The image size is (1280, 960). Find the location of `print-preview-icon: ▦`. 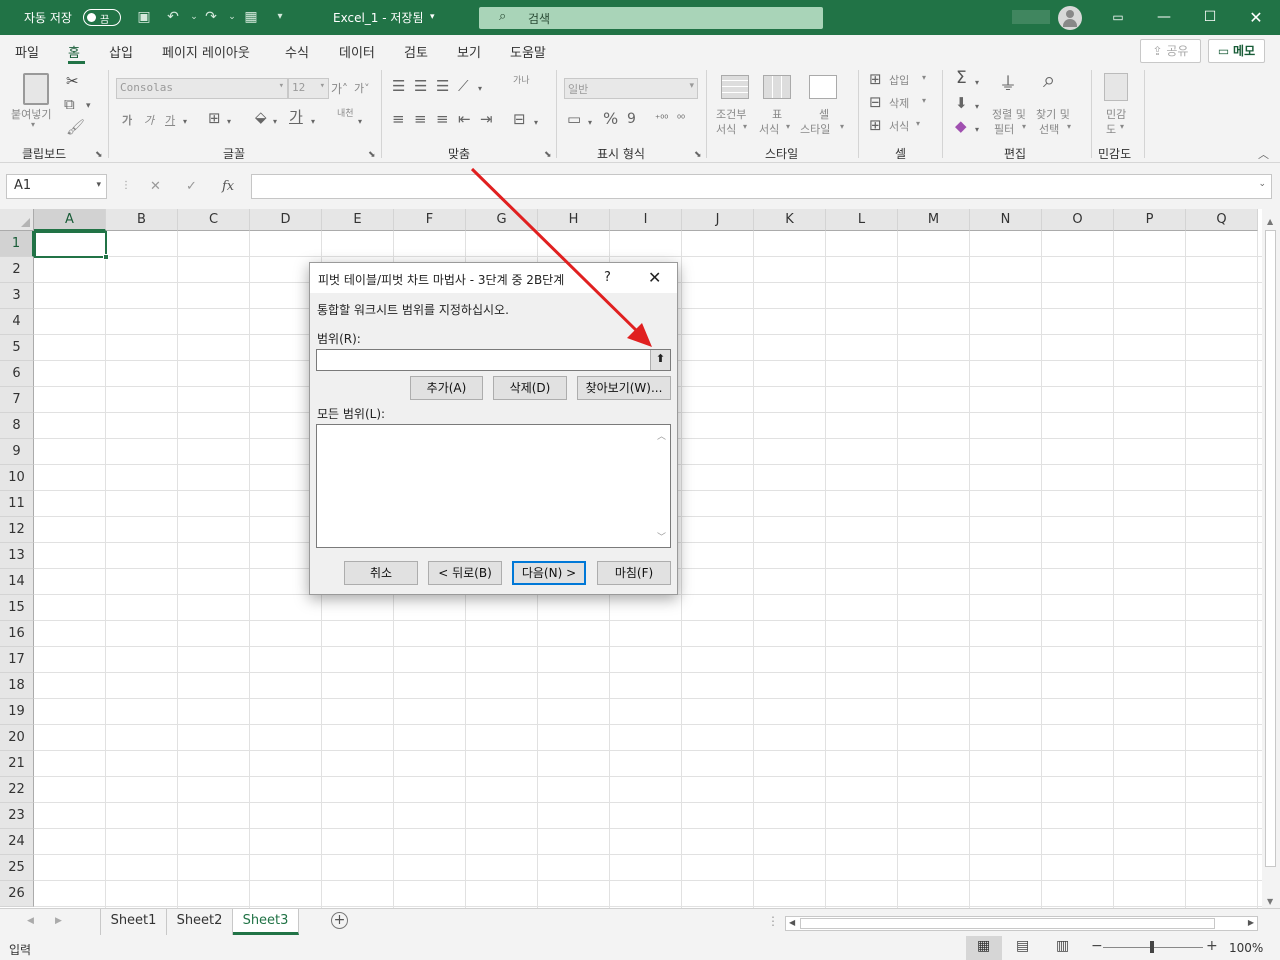

print-preview-icon: ▦ is located at coordinates (251, 17).